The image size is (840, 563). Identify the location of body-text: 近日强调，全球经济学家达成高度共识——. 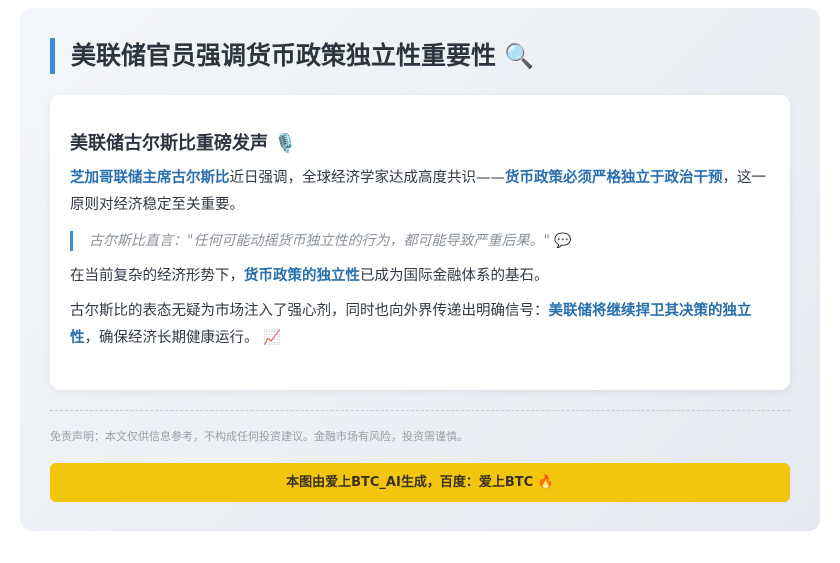
(367, 178).